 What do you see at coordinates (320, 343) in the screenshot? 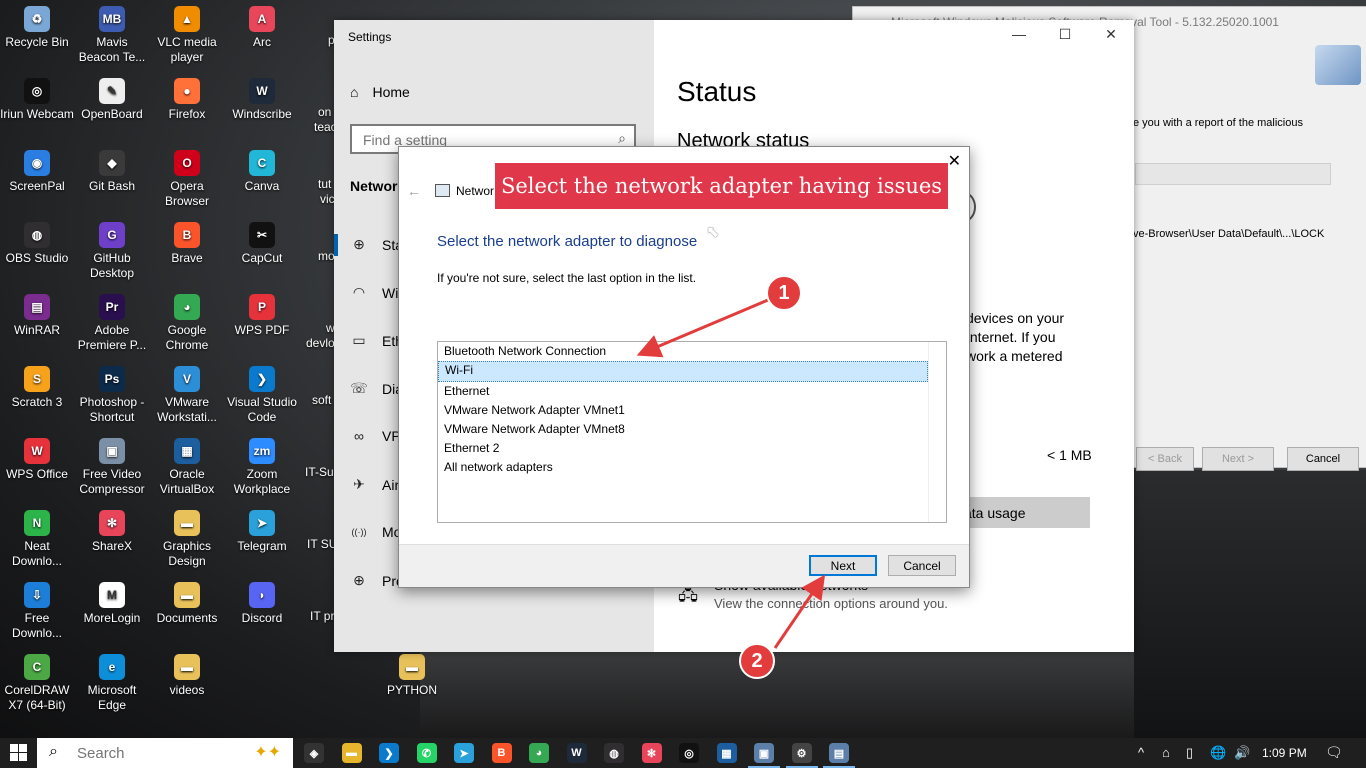
I see `desktop-partial-label: devlo` at bounding box center [320, 343].